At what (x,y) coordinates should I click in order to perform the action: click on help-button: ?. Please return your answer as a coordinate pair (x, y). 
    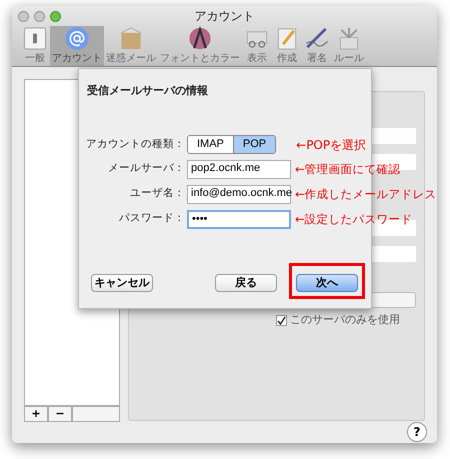
    Looking at the image, I should click on (417, 432).